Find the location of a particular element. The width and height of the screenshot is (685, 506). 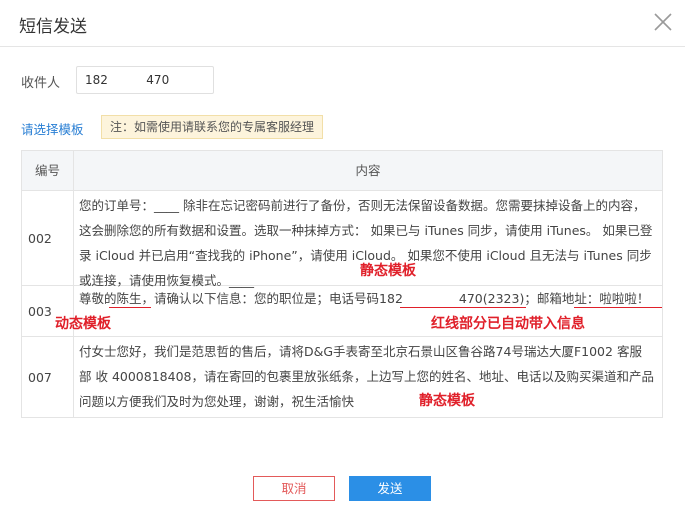

auto-filled-phone-tail: 470(2323) is located at coordinates (491, 298).